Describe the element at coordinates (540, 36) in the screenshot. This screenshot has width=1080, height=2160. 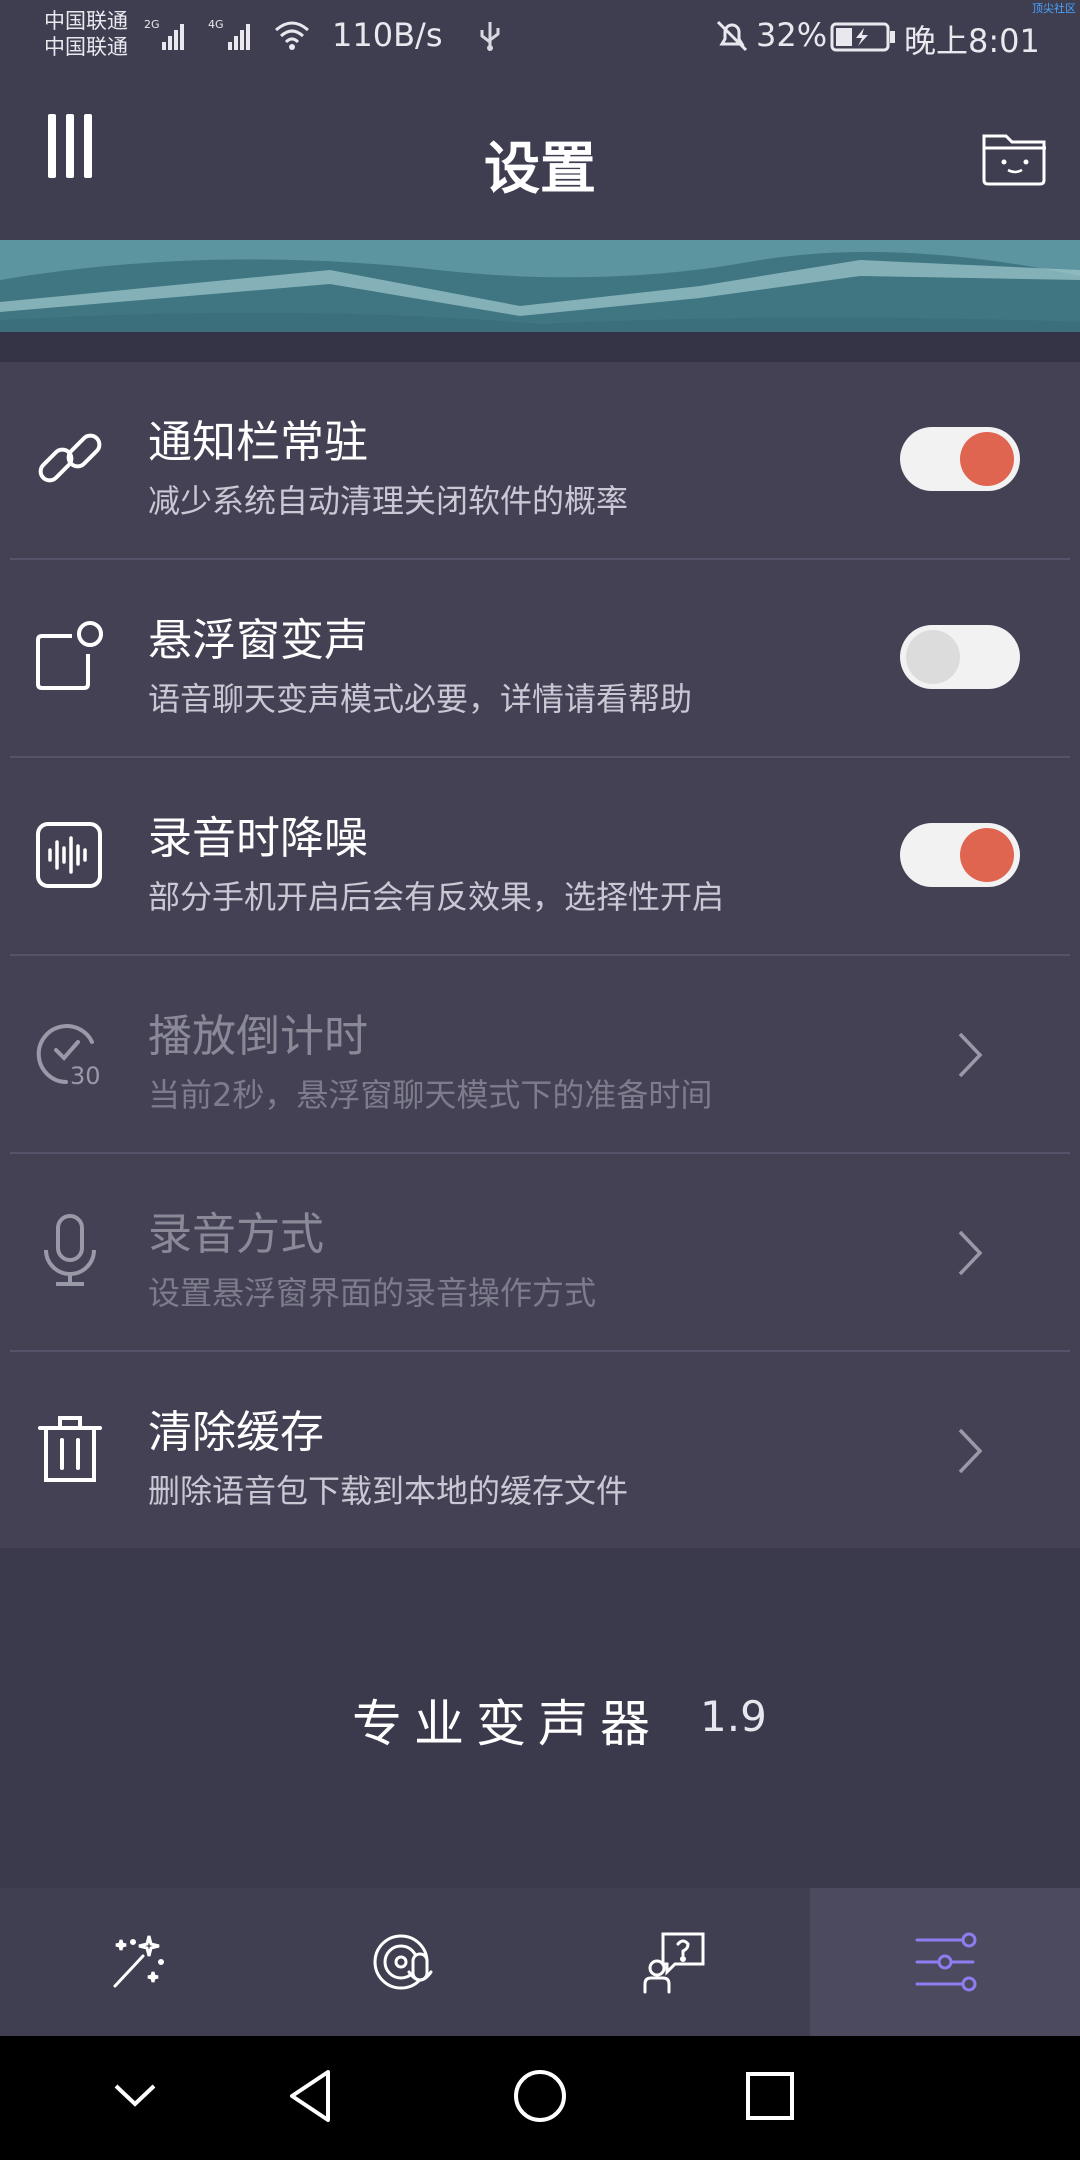
I see `status-bar: 中国联通 中国联通 2G 4G 110B/s 32% 晚上8:01 顶尖社区` at that location.